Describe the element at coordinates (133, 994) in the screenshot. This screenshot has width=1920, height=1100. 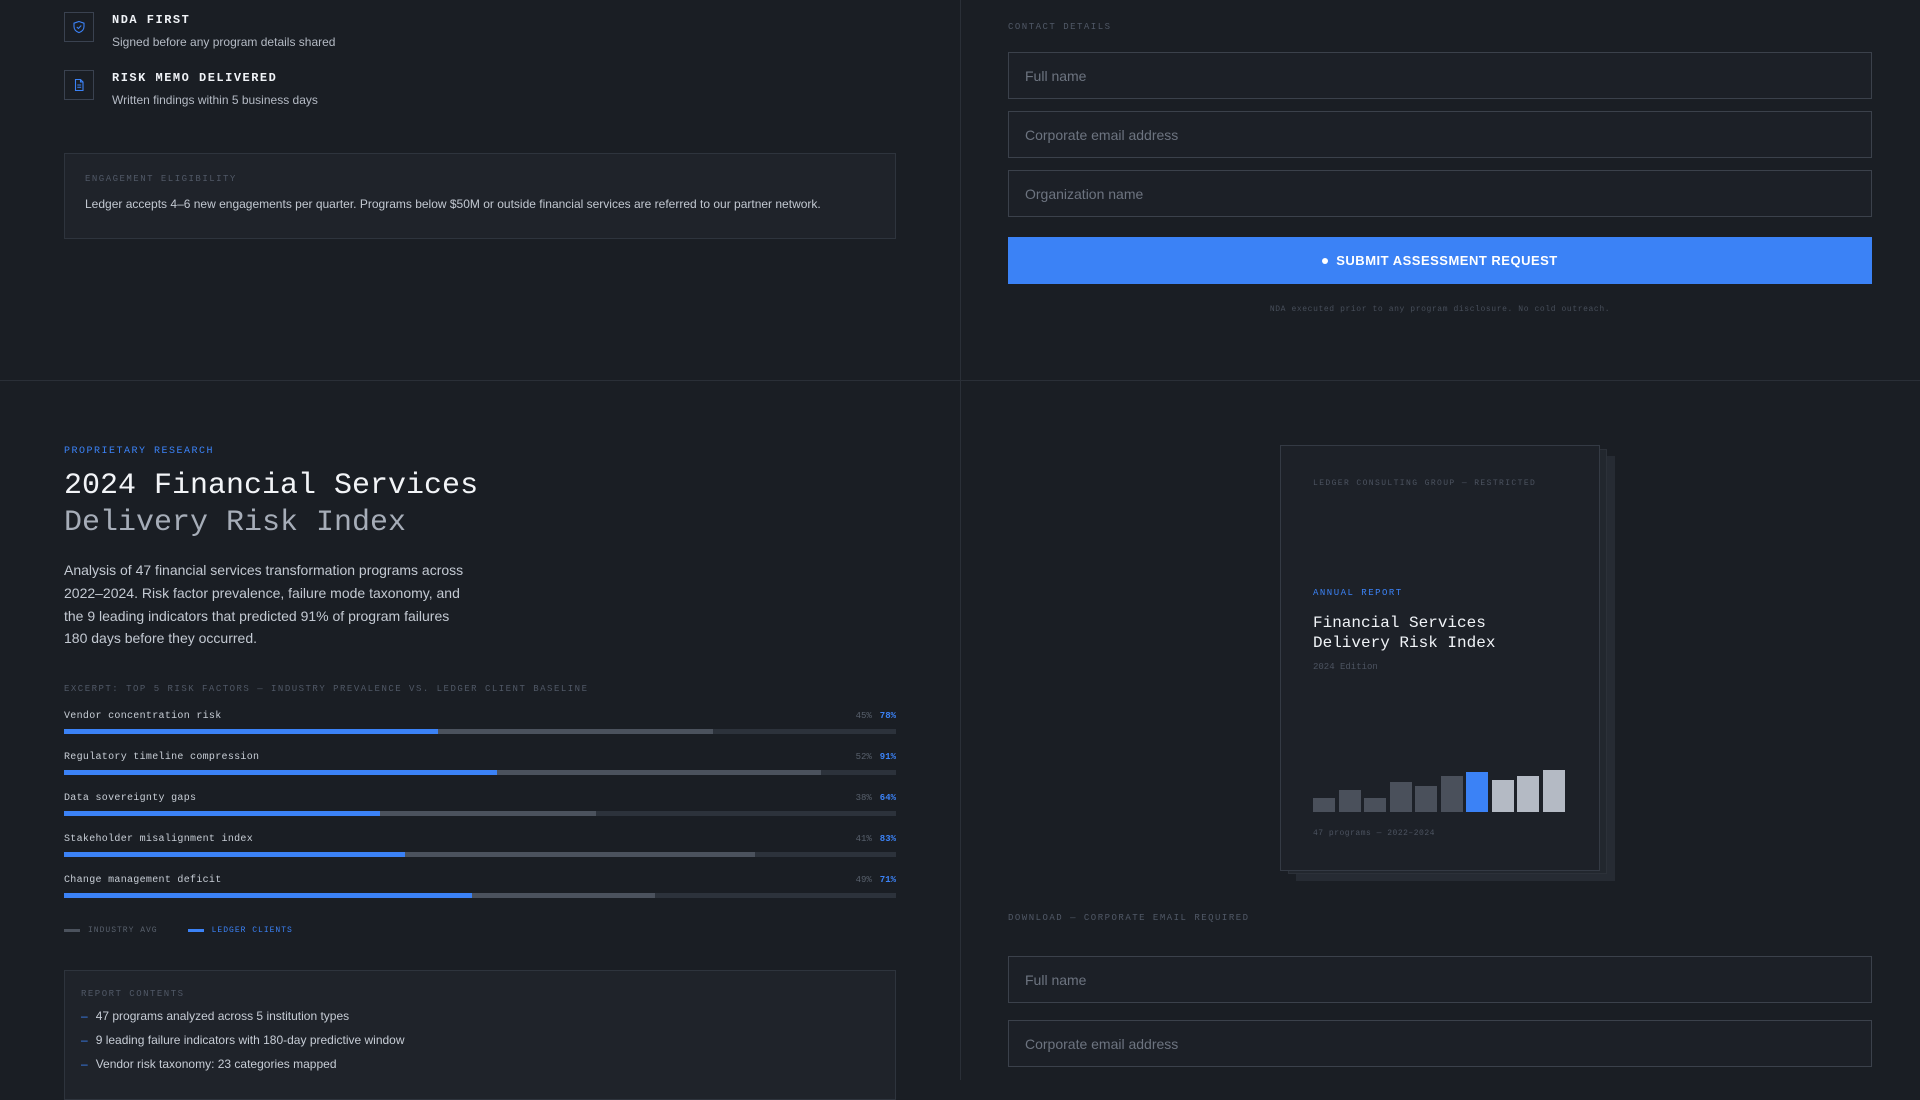
I see `report-contents-label: REPORT CONTENTS` at that location.